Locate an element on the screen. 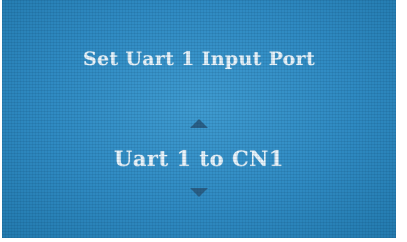 Image resolution: width=407 pixels, height=242 pixels. arrow-up-icon is located at coordinates (199, 123).